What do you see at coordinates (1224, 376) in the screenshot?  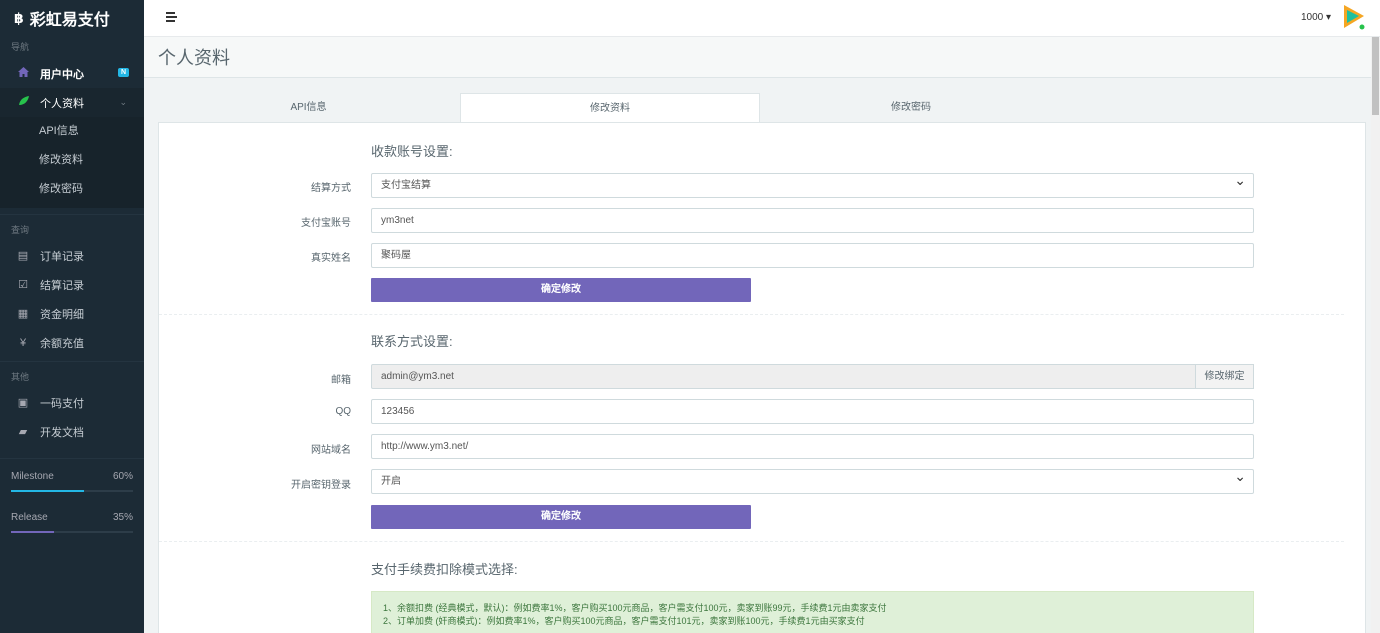 I see `change-binding-button: 修改绑定` at bounding box center [1224, 376].